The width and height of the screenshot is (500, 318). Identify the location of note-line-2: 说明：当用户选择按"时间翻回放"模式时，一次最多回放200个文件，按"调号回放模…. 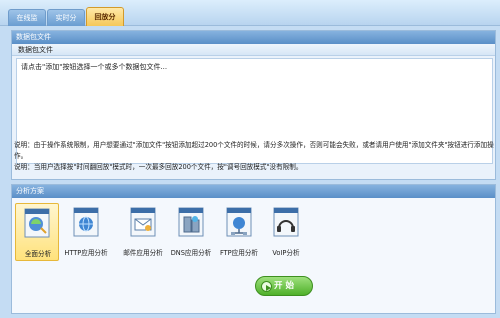
(158, 167).